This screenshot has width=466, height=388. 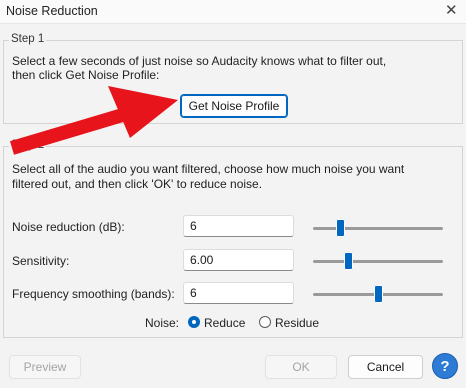 I want to click on get-noise-profile-button: Get Noise Profile, so click(x=234, y=106).